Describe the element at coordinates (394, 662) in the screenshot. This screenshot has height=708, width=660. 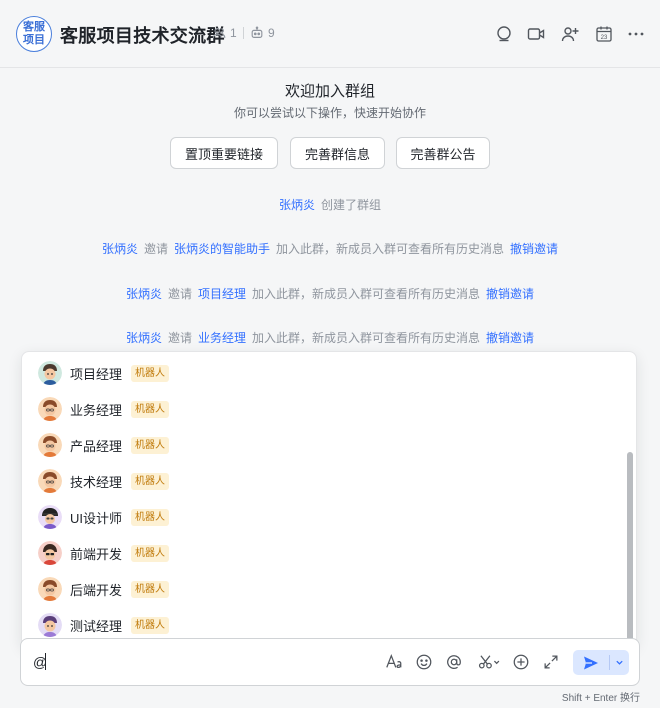
I see `text-format-icon` at that location.